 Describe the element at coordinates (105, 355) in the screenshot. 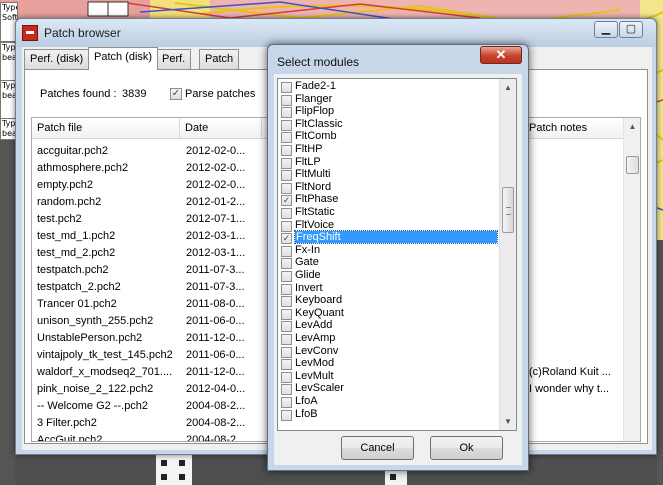

I see `cell-patch-file: vintajpoly_tk_test_145.pch2` at that location.